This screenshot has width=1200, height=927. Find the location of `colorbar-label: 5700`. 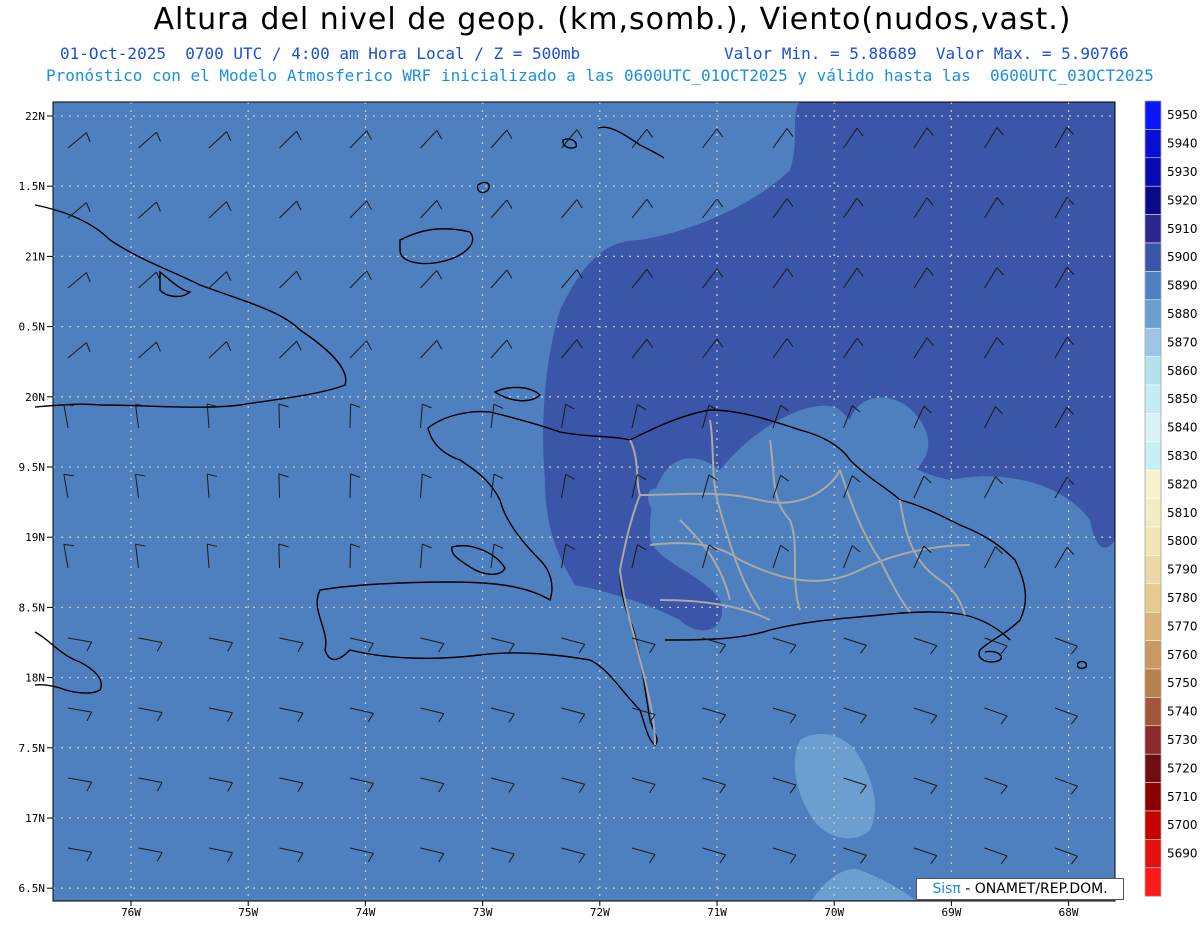

colorbar-label: 5700 is located at coordinates (1182, 825).